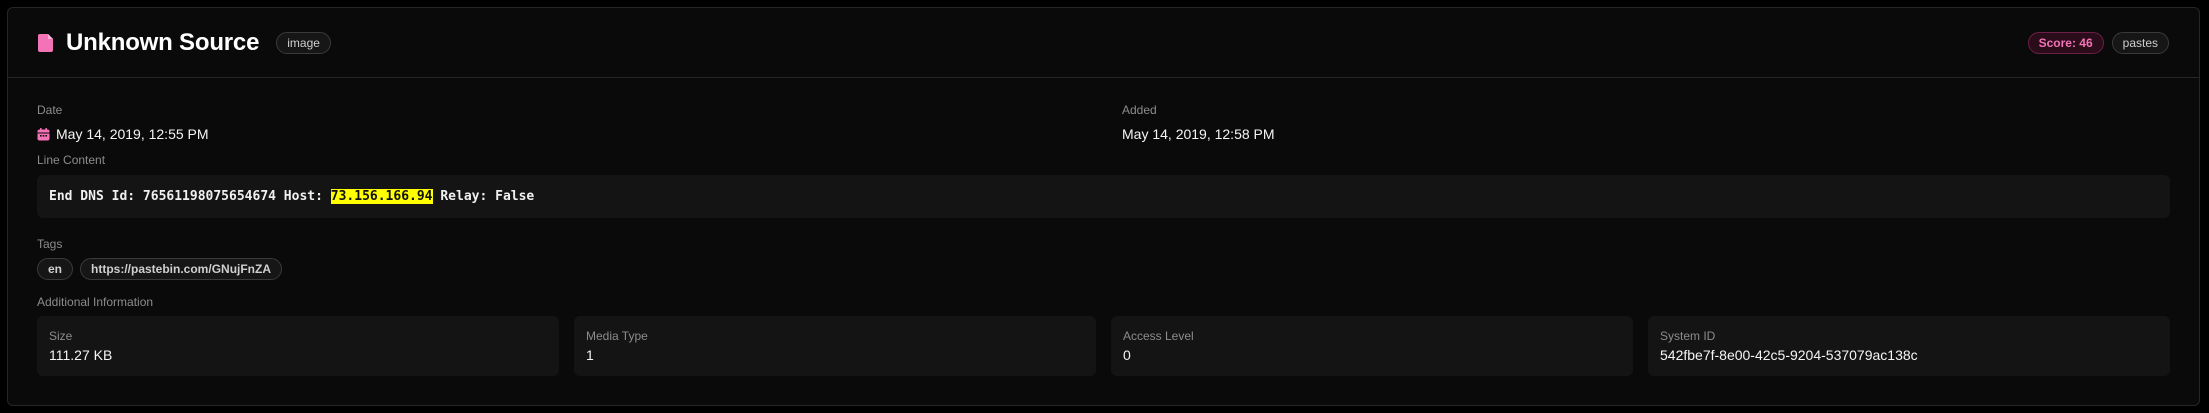 This screenshot has height=413, width=2209. I want to click on score-badge: Score: 46, so click(2065, 42).